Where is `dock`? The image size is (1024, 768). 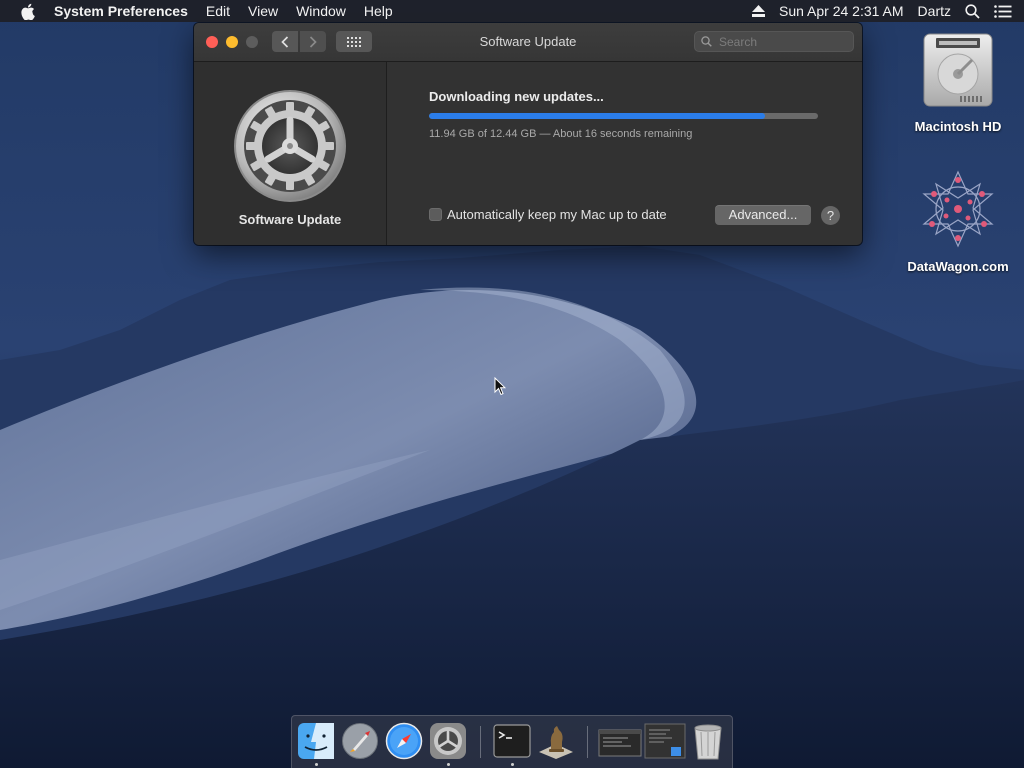
dock is located at coordinates (512, 741).